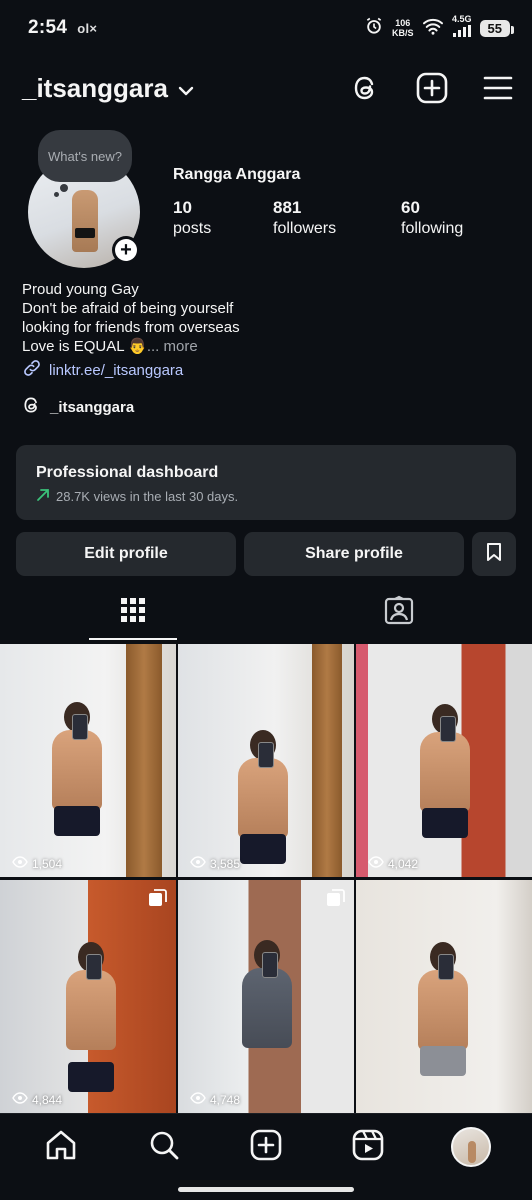  I want to click on post-thumbnail: 4,748, so click(266, 996).